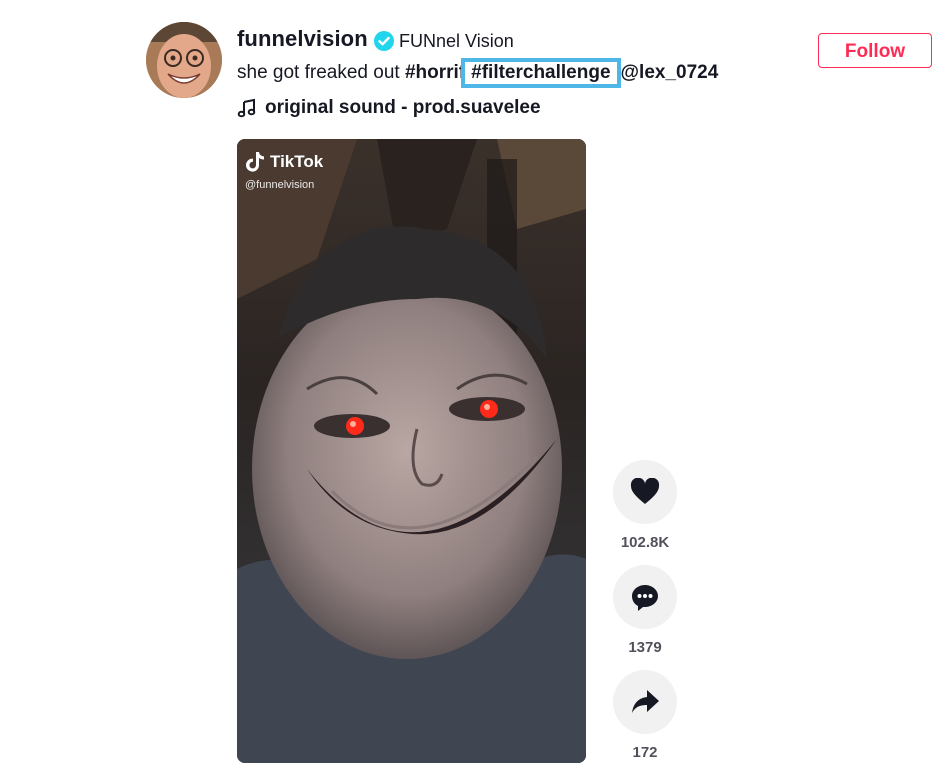 Image resolution: width=938 pixels, height=779 pixels. I want to click on sound-link: original sound - prod.suavelee, so click(389, 108).